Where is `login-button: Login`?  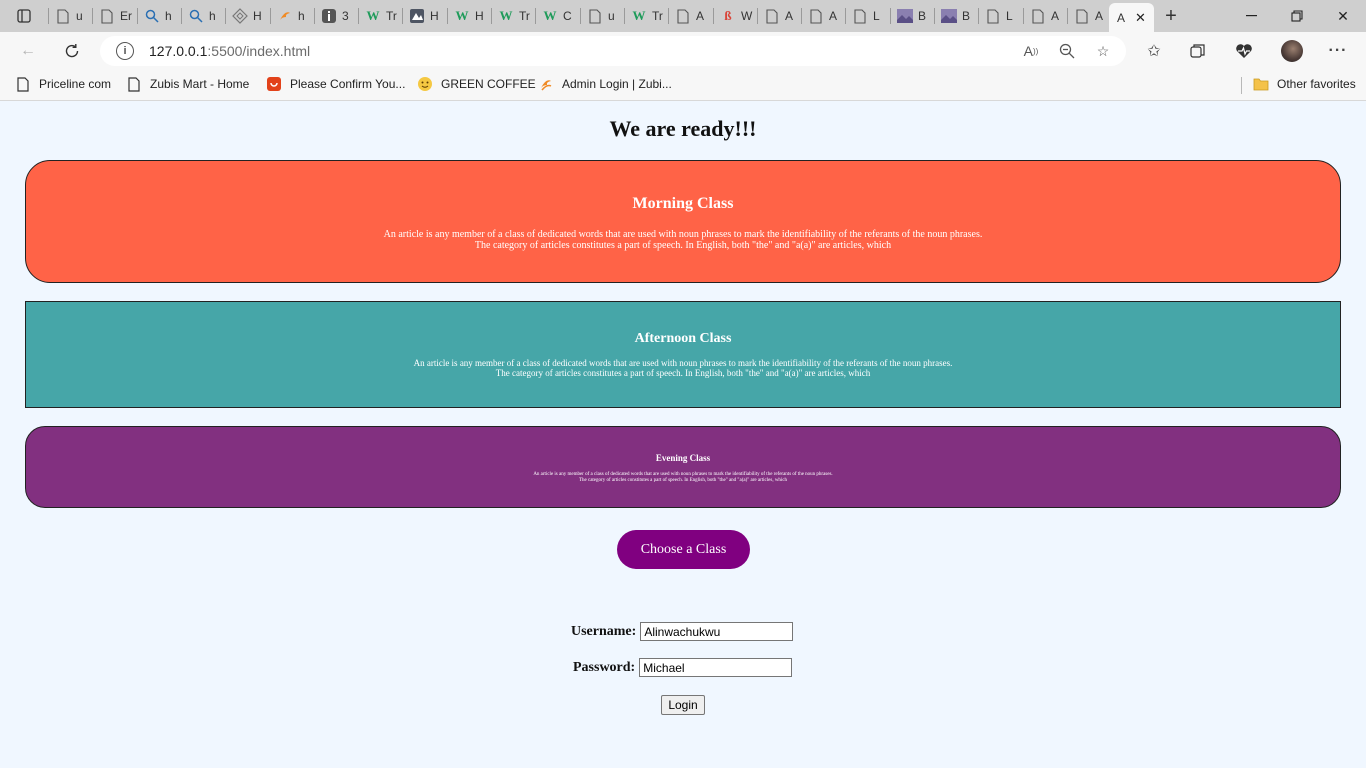
login-button: Login is located at coordinates (683, 705).